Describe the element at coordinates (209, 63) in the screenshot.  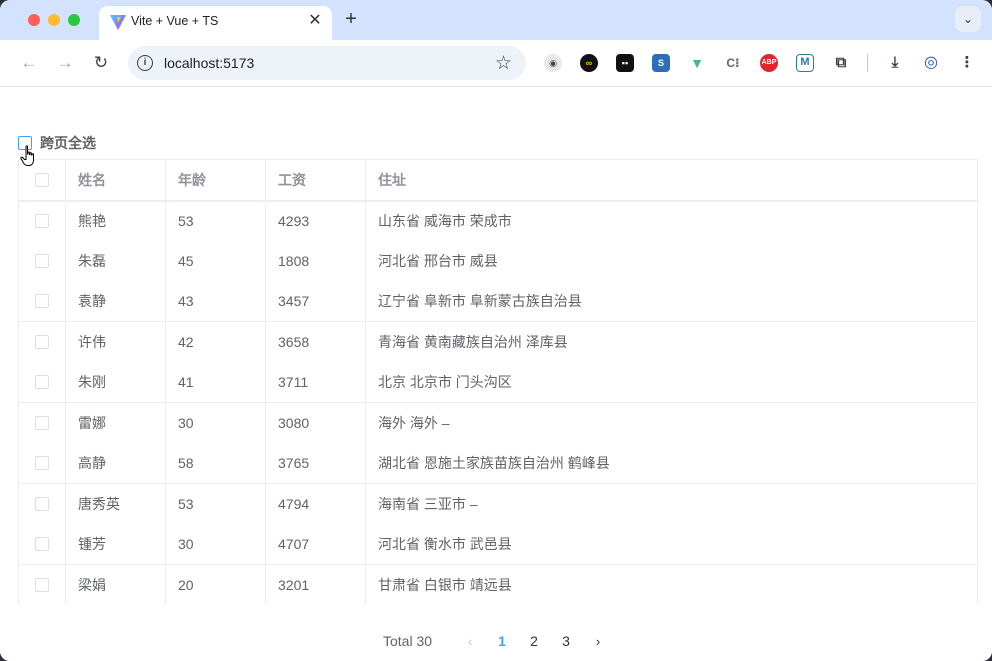
I see `url-text: localhost:5173` at that location.